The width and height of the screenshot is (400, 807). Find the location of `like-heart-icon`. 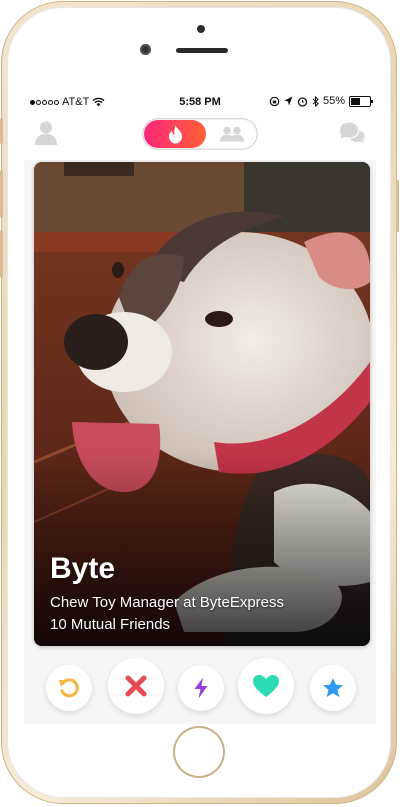

like-heart-icon is located at coordinates (266, 686).